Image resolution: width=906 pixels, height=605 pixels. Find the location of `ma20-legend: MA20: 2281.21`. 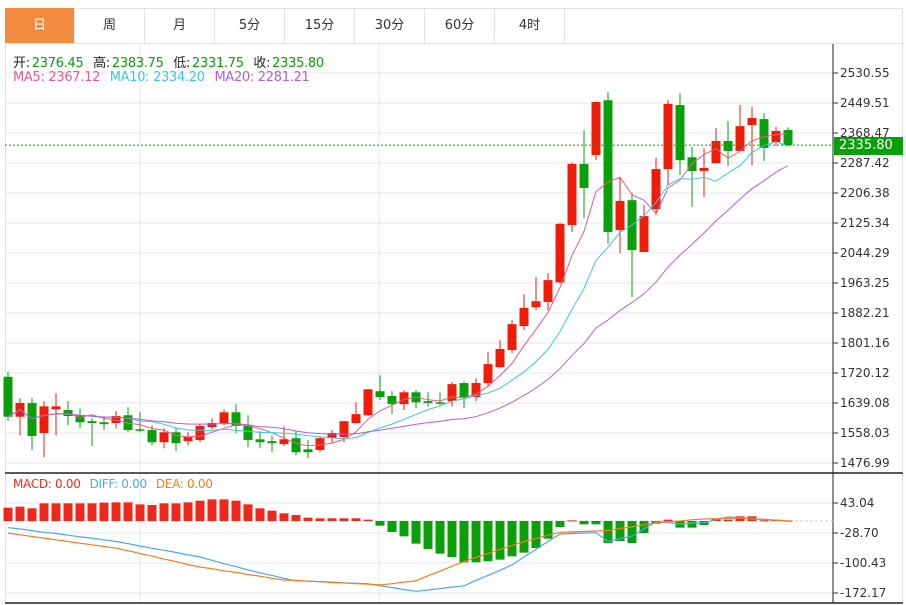

ma20-legend: MA20: 2281.21 is located at coordinates (262, 77).